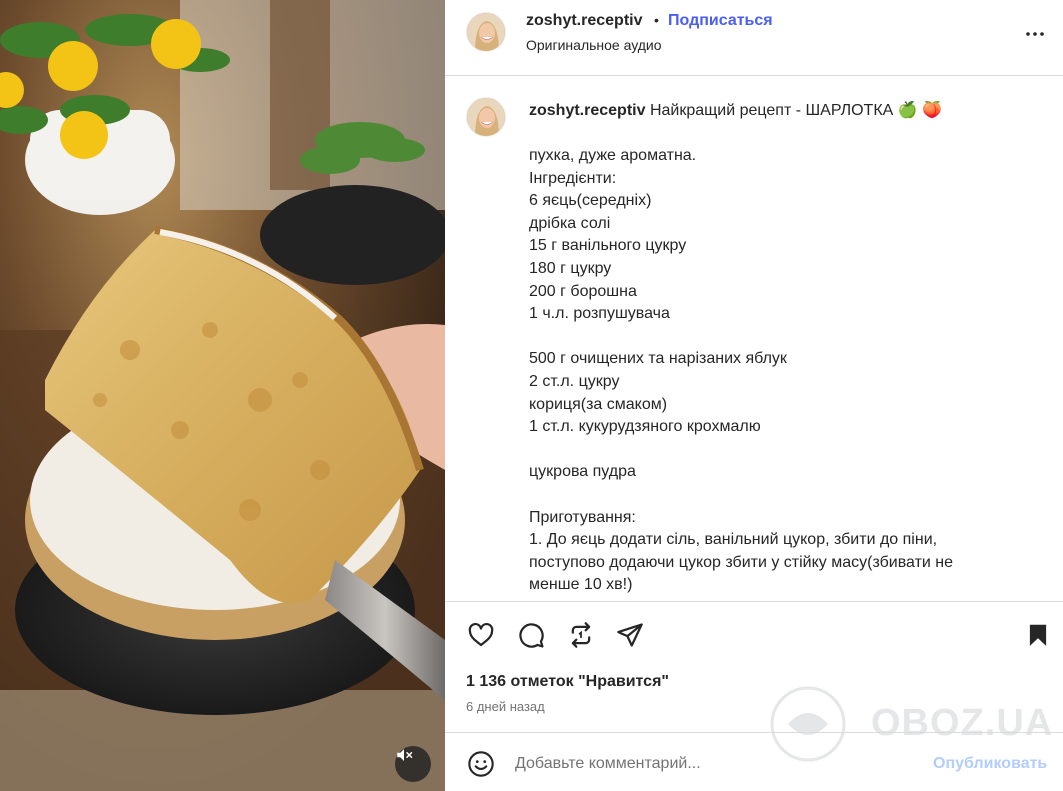  What do you see at coordinates (608, 246) in the screenshot?
I see `caption-line: 15 г ванільного цукру` at bounding box center [608, 246].